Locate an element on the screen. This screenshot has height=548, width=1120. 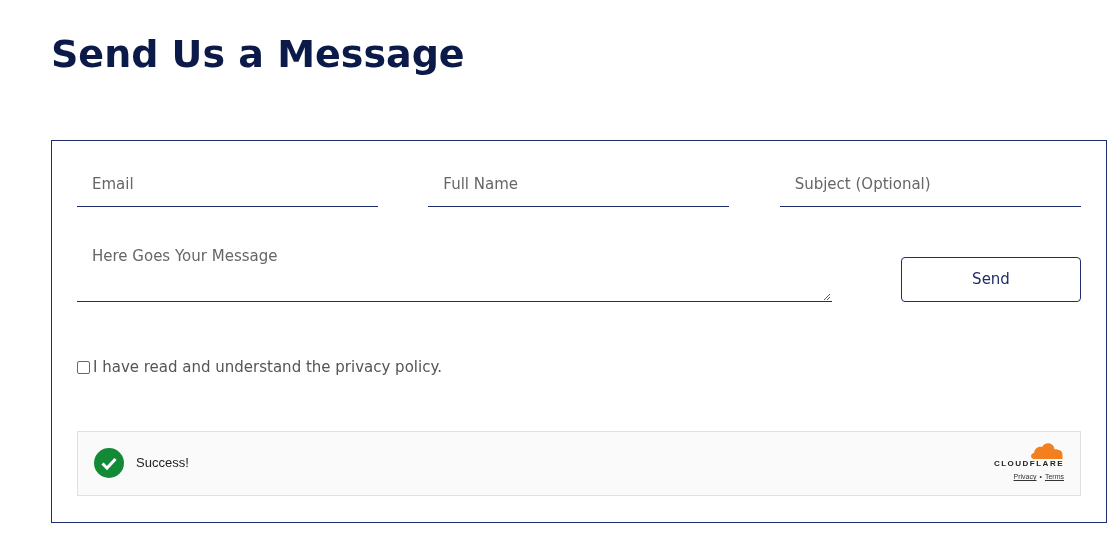
consent-label: I have read and understand the privacy policy. is located at coordinates (267, 367).